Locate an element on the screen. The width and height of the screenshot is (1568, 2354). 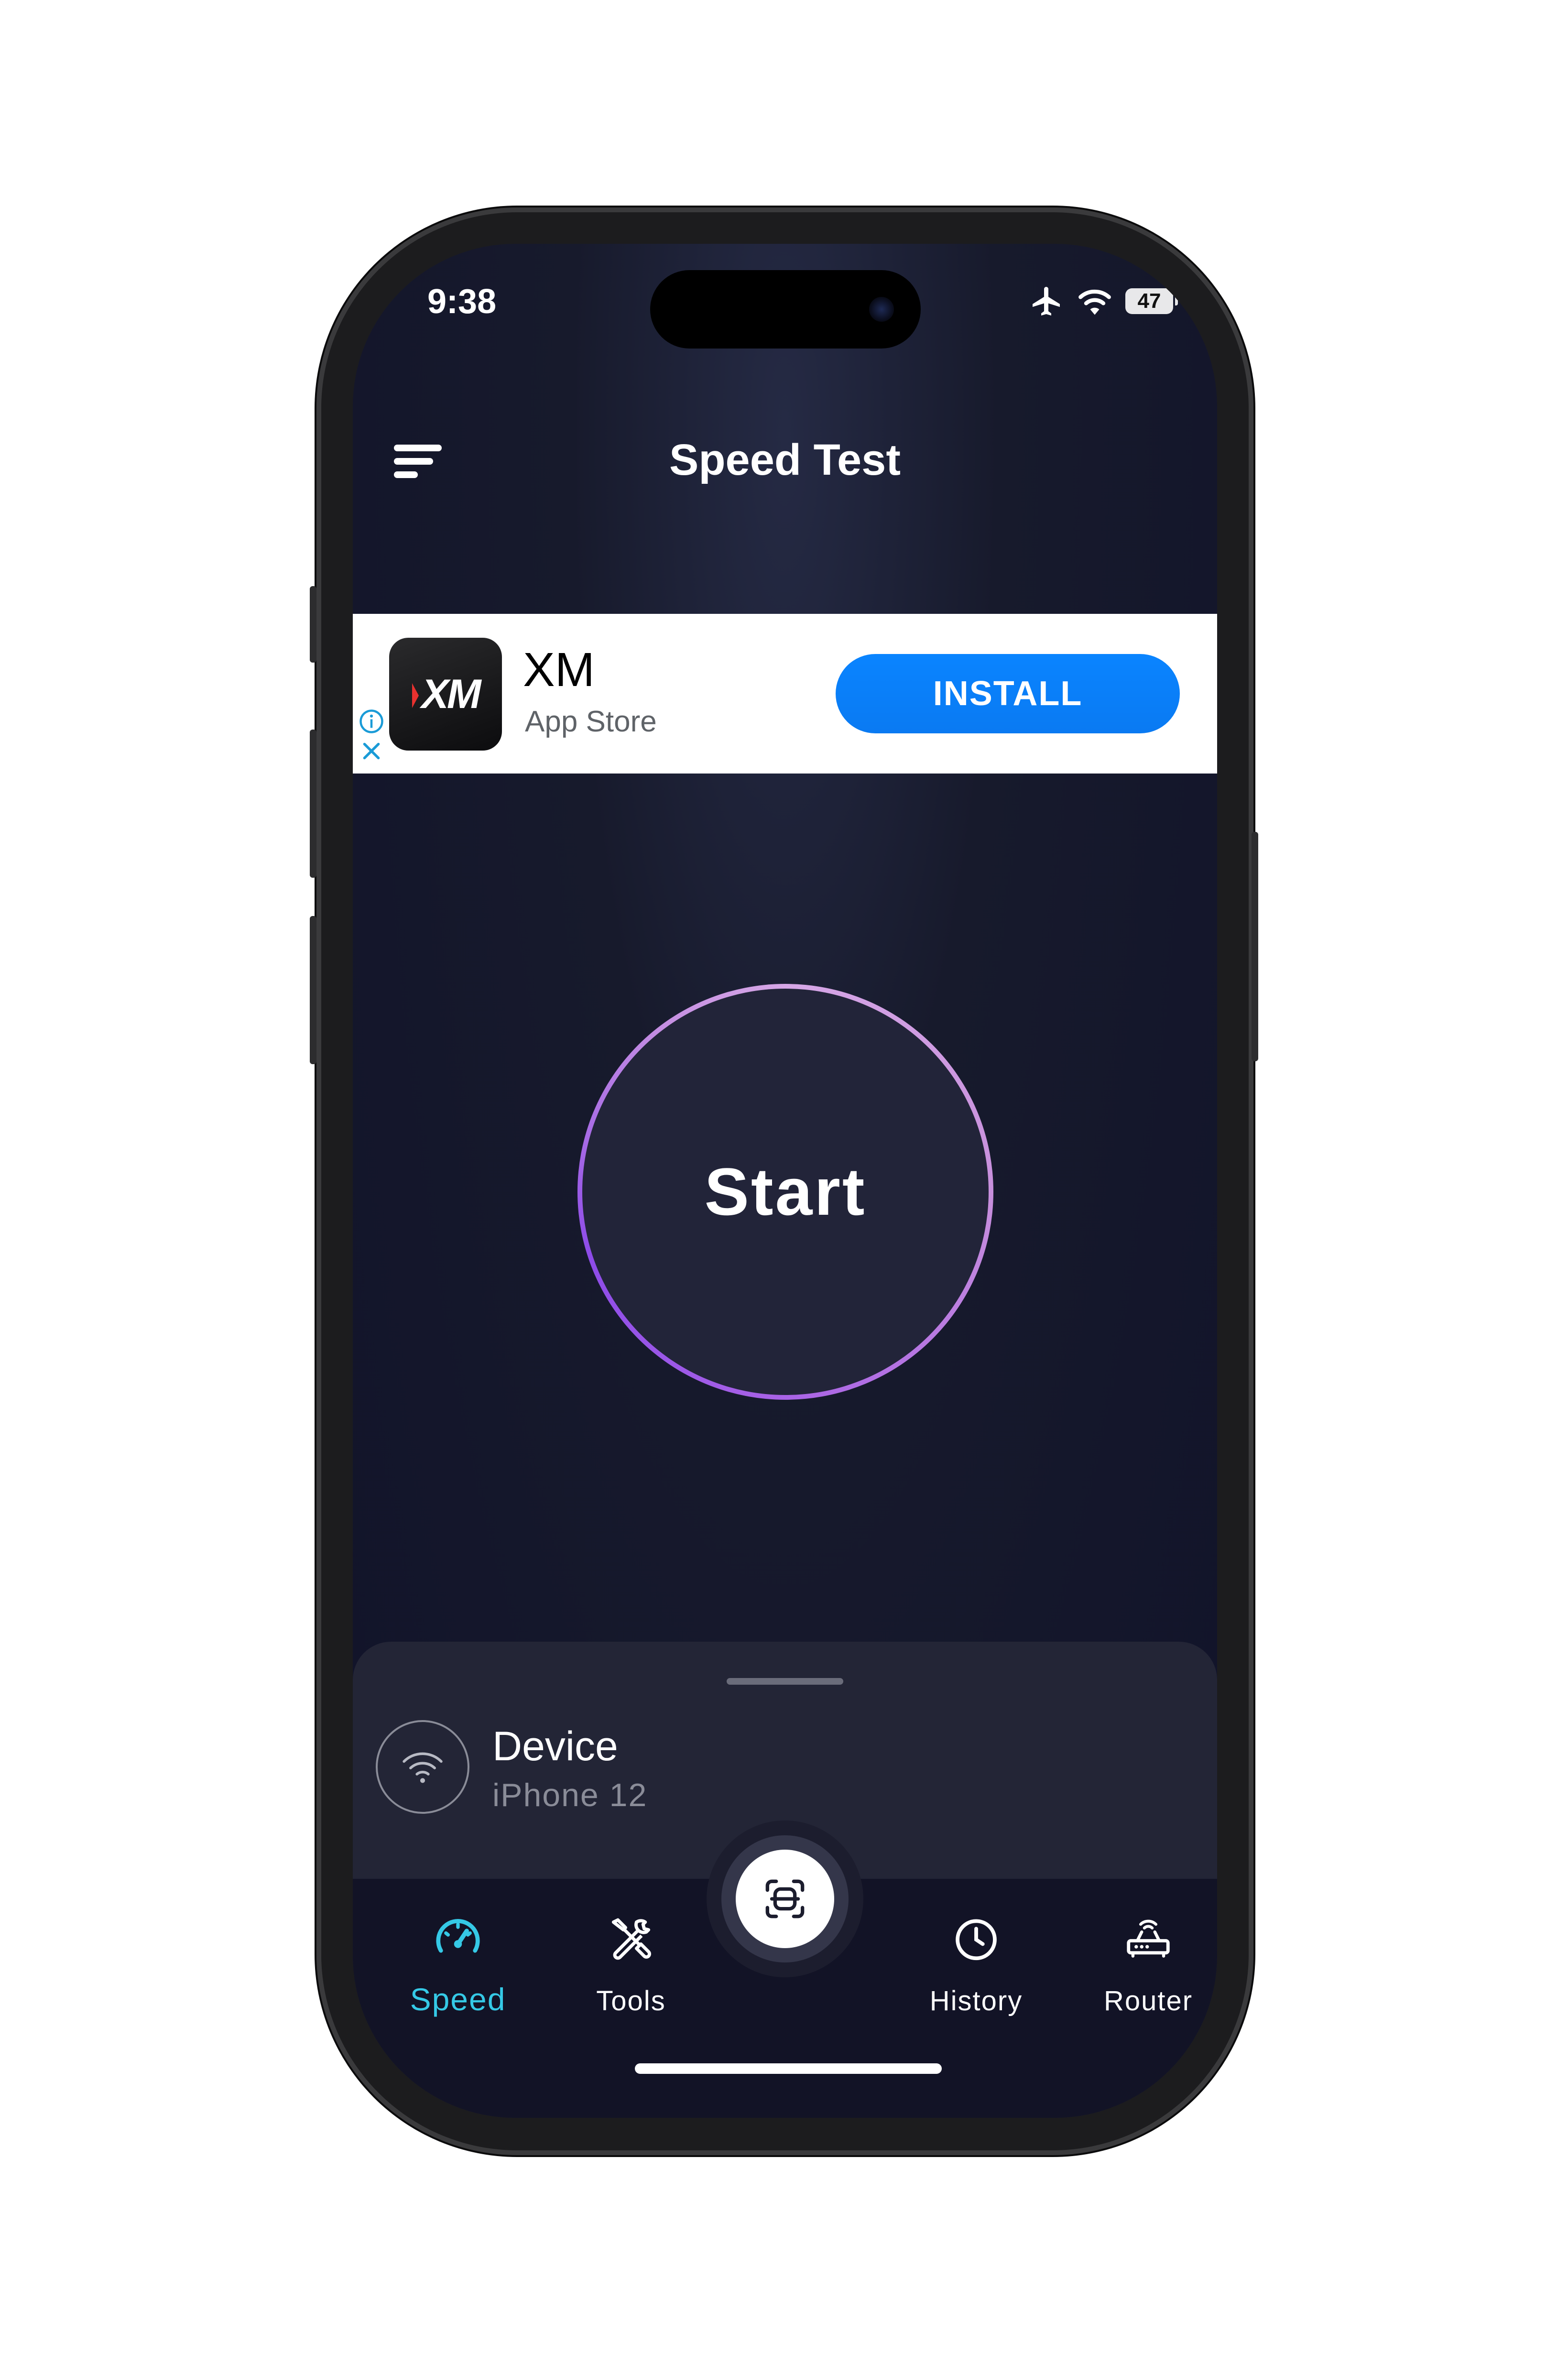
tab-speed: Speed is located at coordinates (458, 1965).